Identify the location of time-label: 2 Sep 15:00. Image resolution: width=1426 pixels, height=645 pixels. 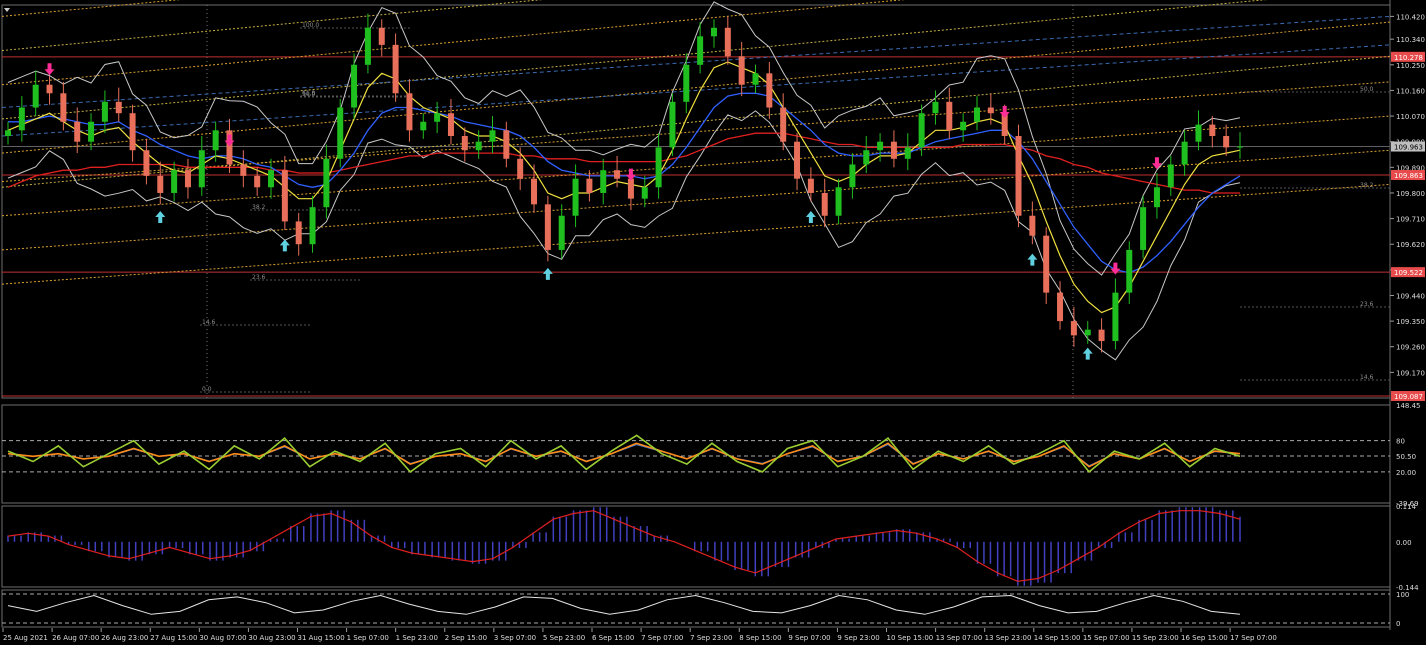
(466, 638).